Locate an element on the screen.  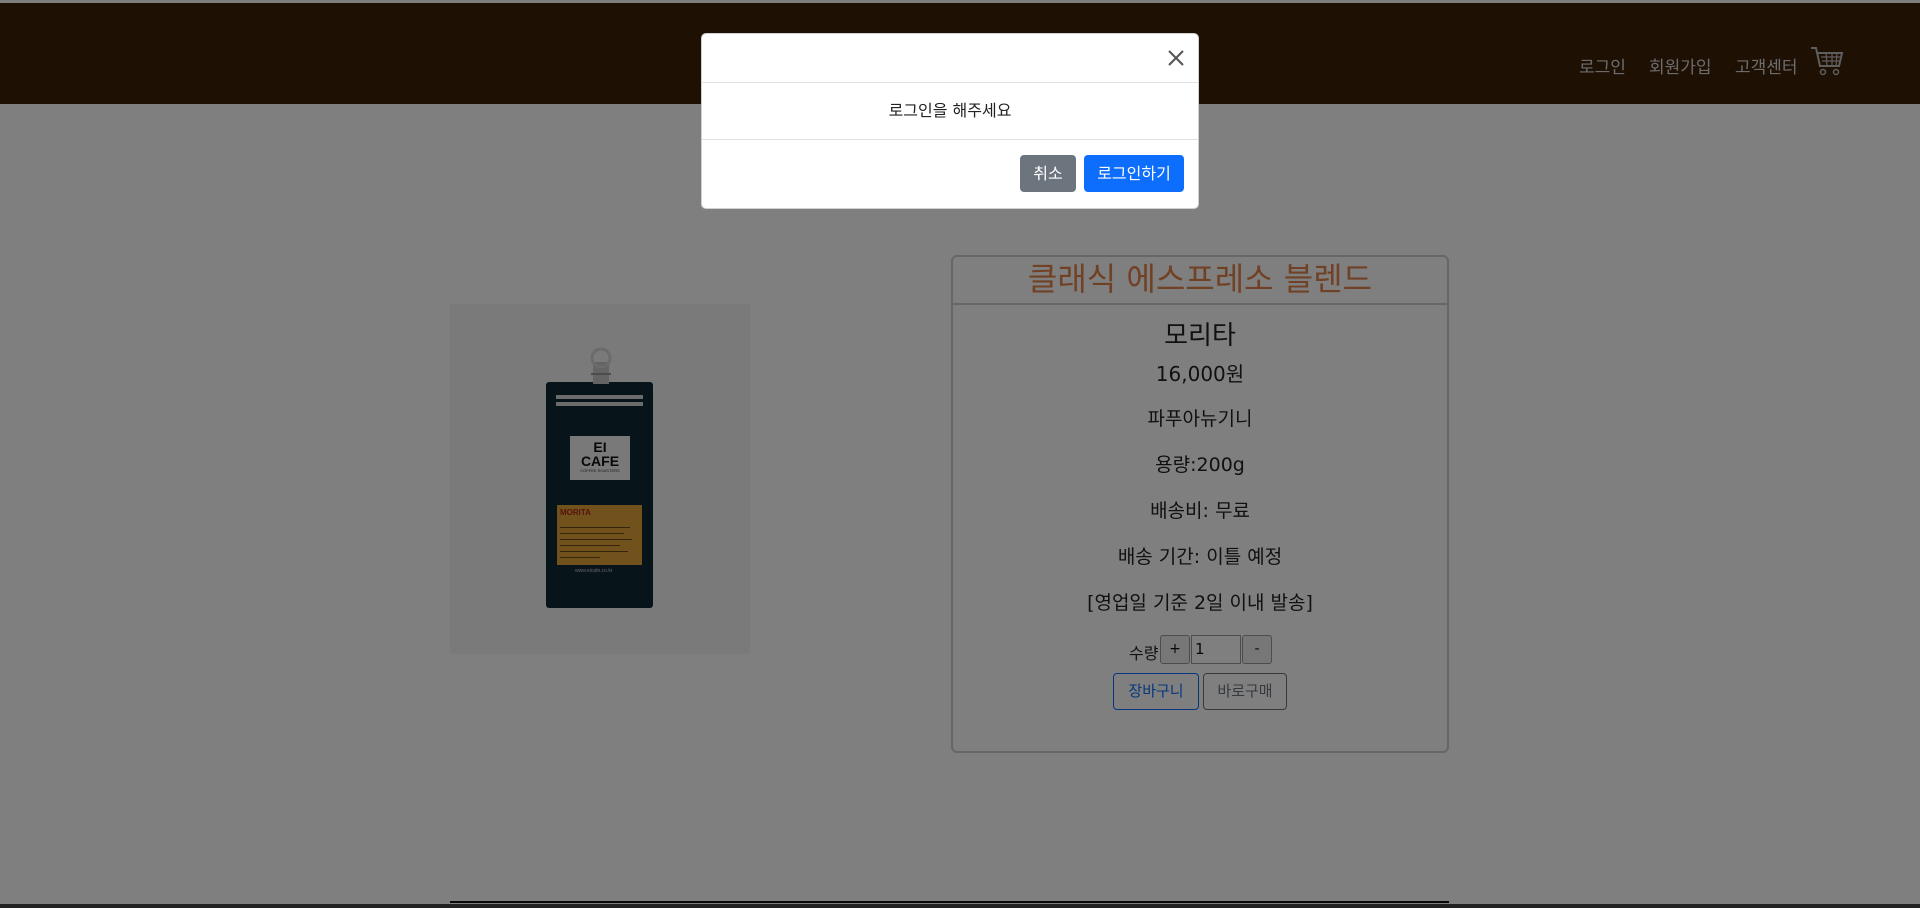
modal-header is located at coordinates (950, 58).